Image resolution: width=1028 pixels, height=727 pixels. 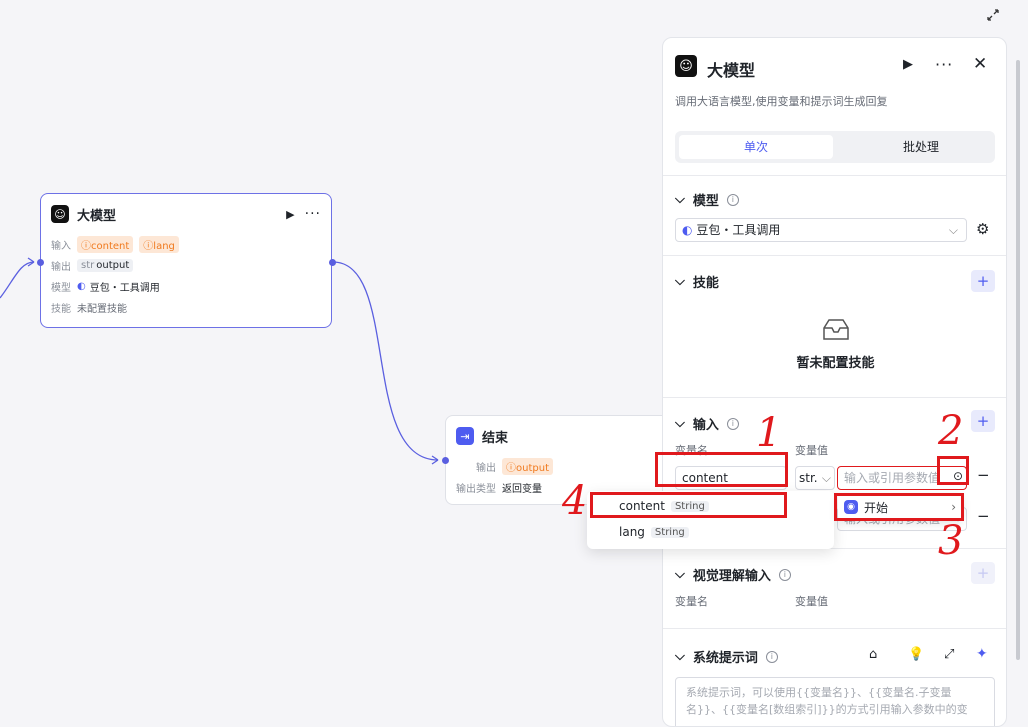 I want to click on annotation-number-3: 3, so click(x=951, y=541).